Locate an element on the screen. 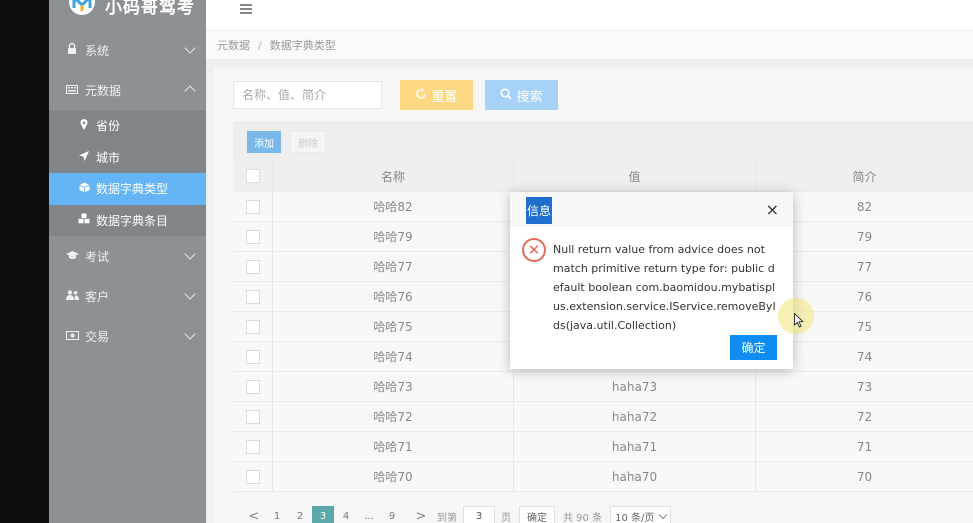 The width and height of the screenshot is (973, 523). cell-value: haha73 is located at coordinates (635, 386).